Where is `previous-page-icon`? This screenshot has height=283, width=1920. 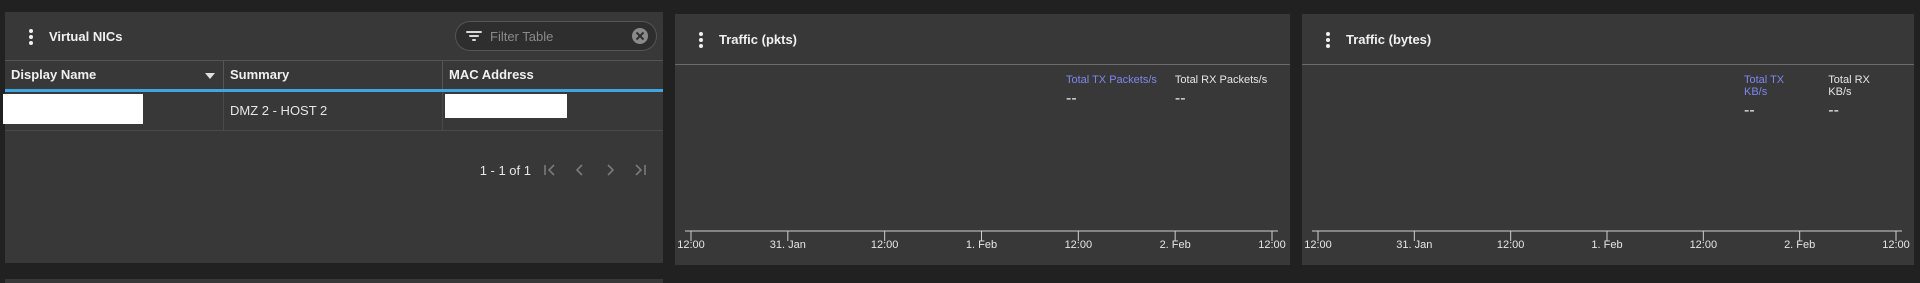 previous-page-icon is located at coordinates (580, 170).